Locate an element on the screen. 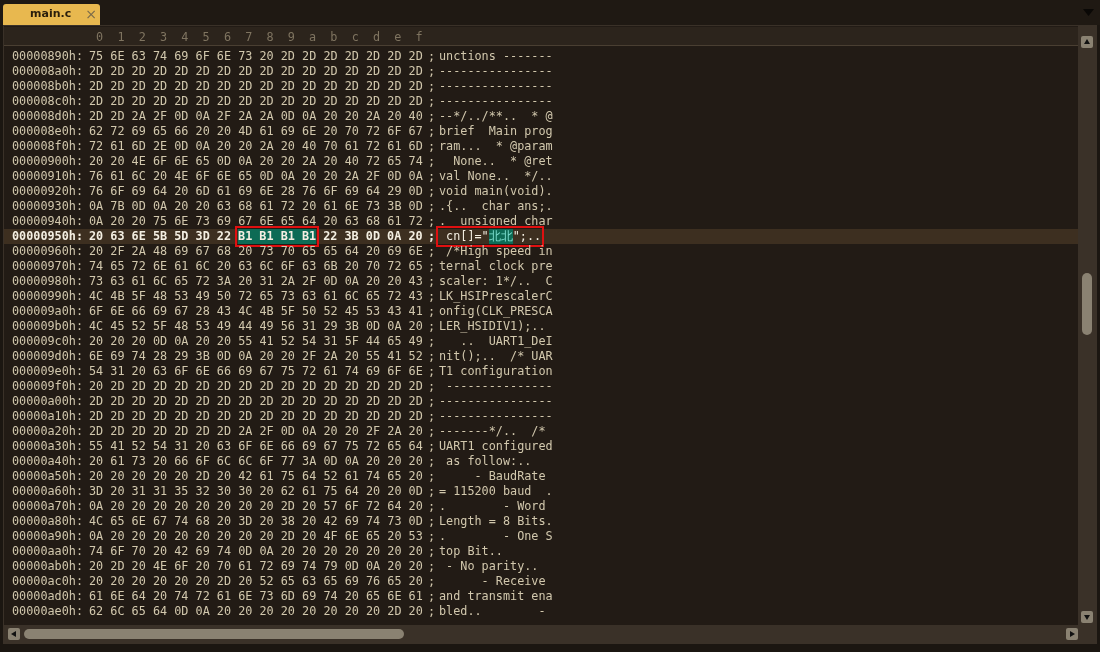  row-address: 000008c0h: is located at coordinates (48, 101).